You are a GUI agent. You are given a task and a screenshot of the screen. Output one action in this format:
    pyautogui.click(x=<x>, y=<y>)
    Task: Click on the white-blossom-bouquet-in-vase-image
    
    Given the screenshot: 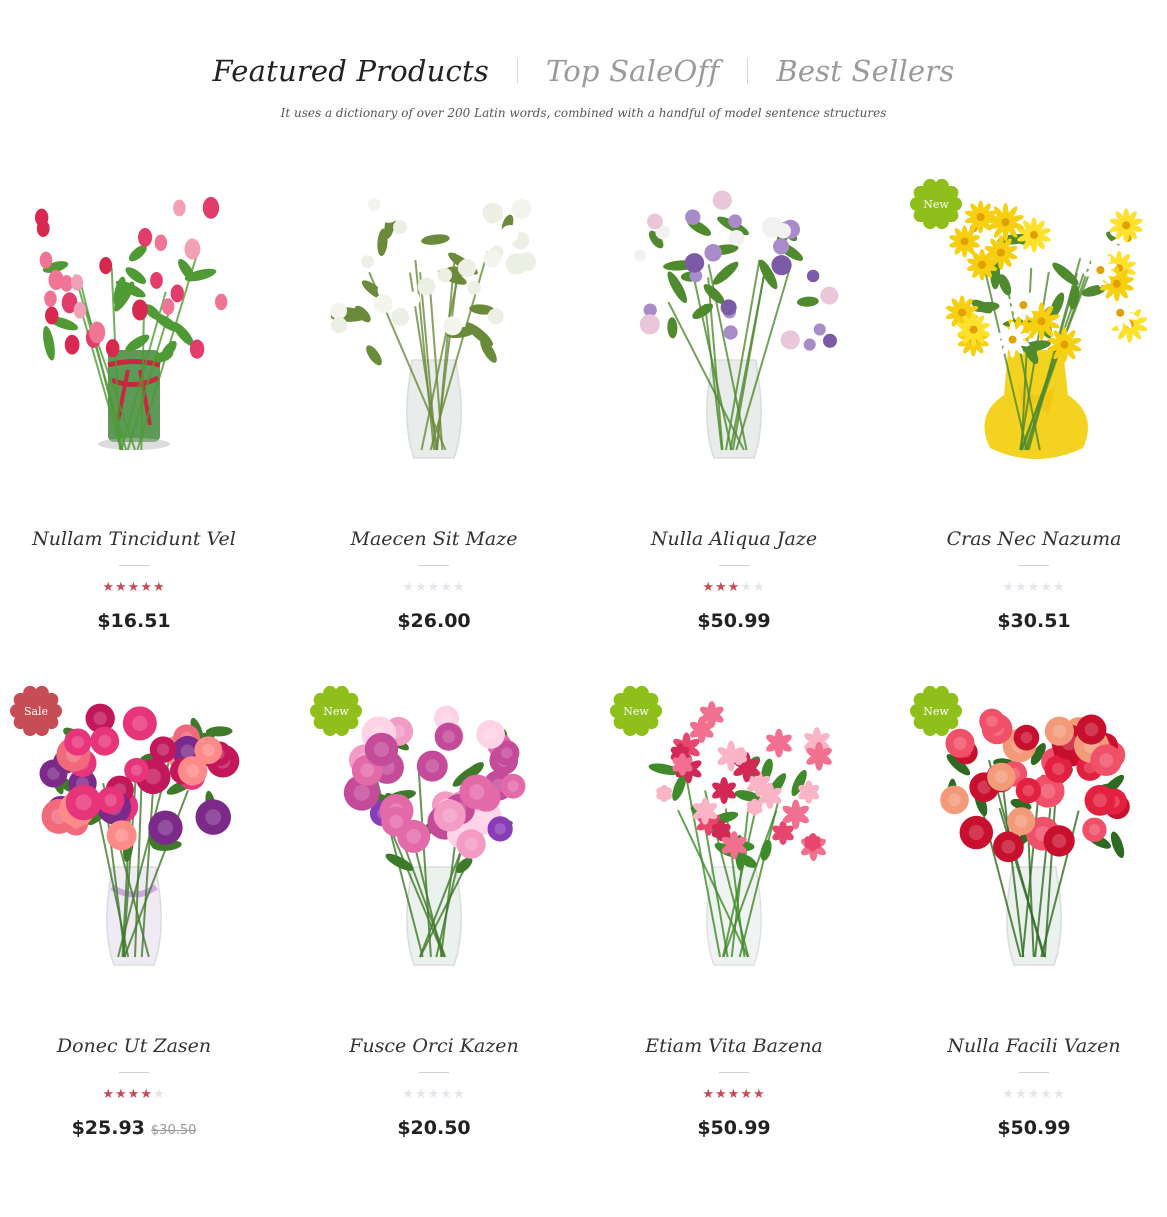 What is the action you would take?
    pyautogui.click(x=434, y=330)
    